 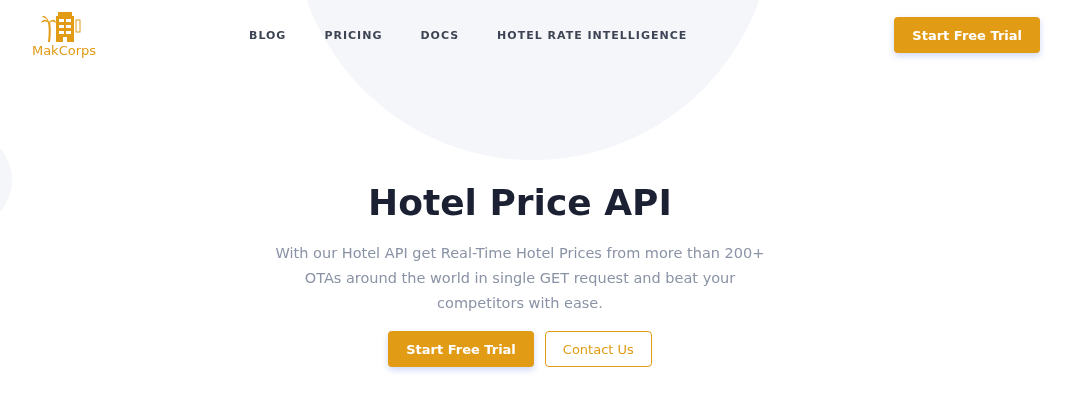 What do you see at coordinates (520, 203) in the screenshot?
I see `hero-title: Hotel Price API` at bounding box center [520, 203].